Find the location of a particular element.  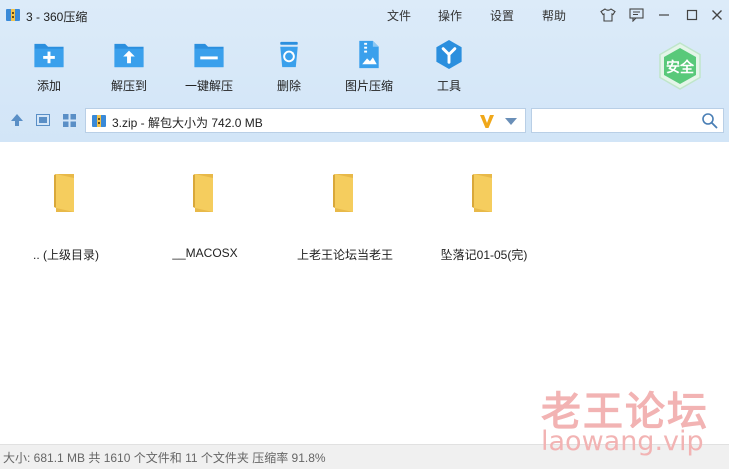

delete-label: 删除 is located at coordinates (288, 86).